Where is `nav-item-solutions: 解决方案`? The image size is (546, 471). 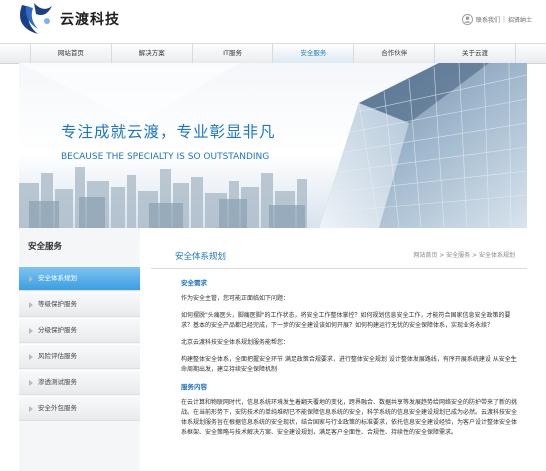
nav-item-solutions: 解决方案 is located at coordinates (151, 53).